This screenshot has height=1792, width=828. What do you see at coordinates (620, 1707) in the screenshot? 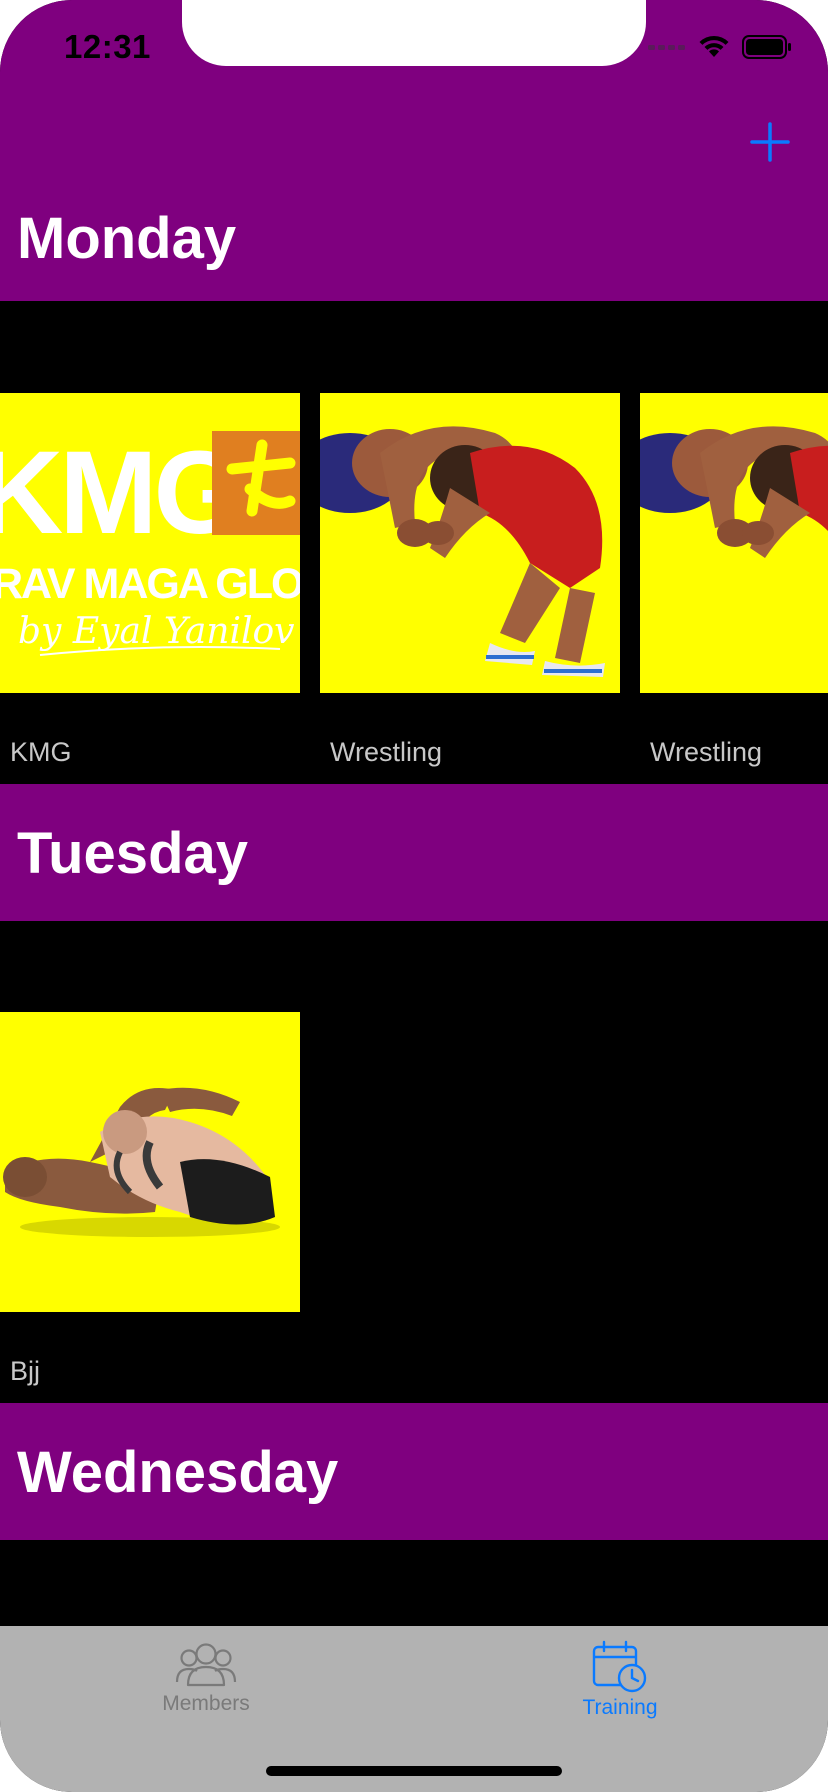
I see `tab-label-training: Training` at bounding box center [620, 1707].